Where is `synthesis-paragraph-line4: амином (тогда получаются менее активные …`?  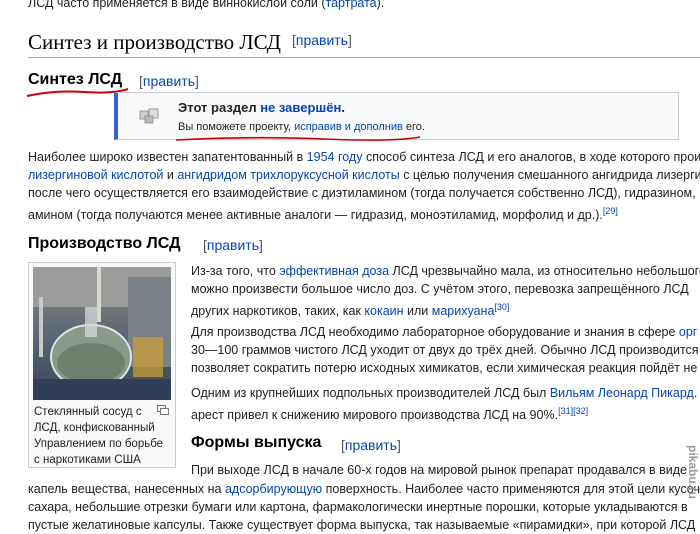 synthesis-paragraph-line4: амином (тогда получаются менее активные … is located at coordinates (323, 214).